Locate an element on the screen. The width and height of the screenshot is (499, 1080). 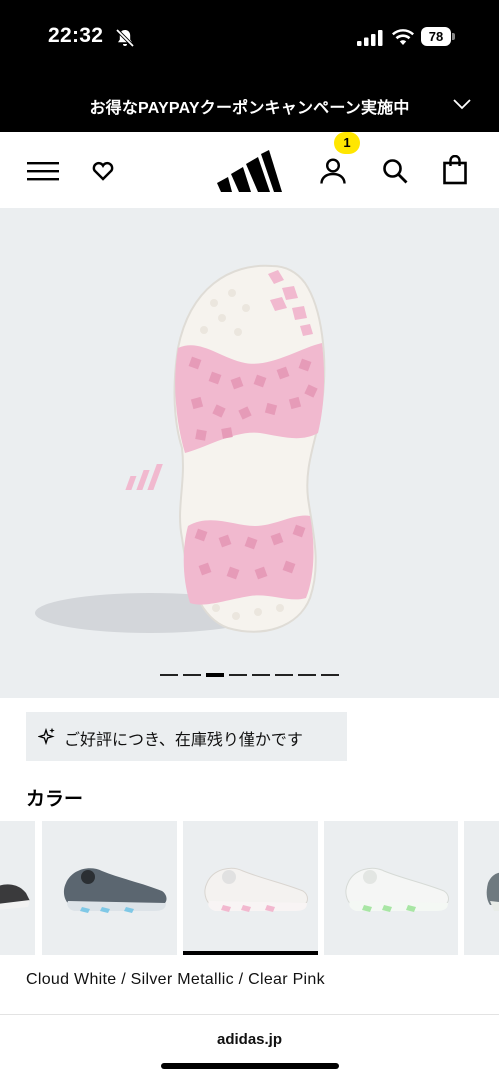
status-time: 22:32 is located at coordinates (76, 35).